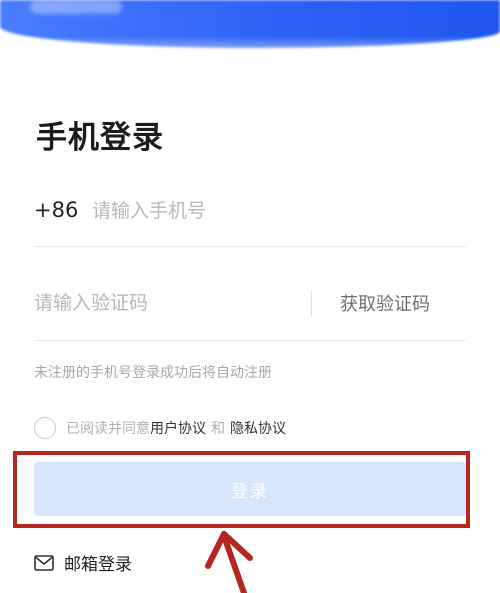 Image resolution: width=500 pixels, height=593 pixels. I want to click on email-login-link: 邮箱登录, so click(83, 562).